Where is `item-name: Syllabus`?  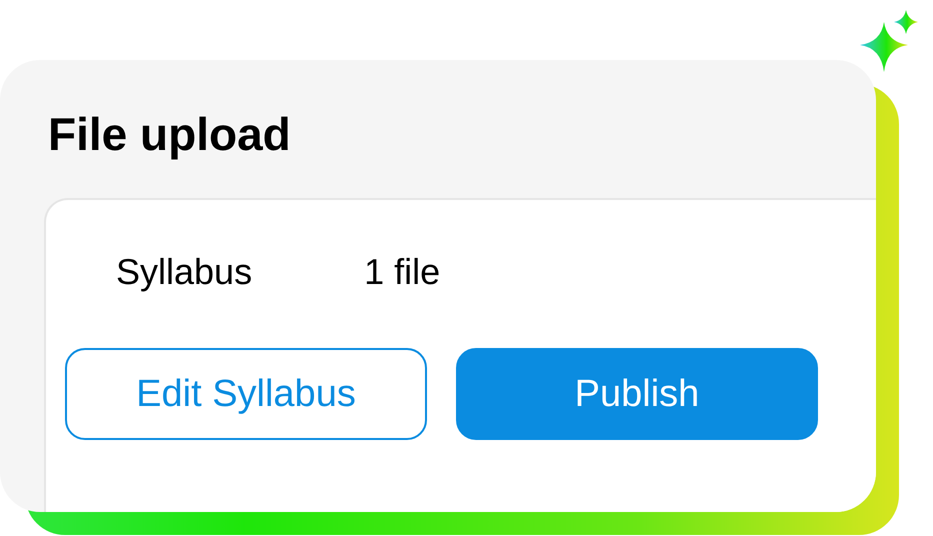 item-name: Syllabus is located at coordinates (184, 272).